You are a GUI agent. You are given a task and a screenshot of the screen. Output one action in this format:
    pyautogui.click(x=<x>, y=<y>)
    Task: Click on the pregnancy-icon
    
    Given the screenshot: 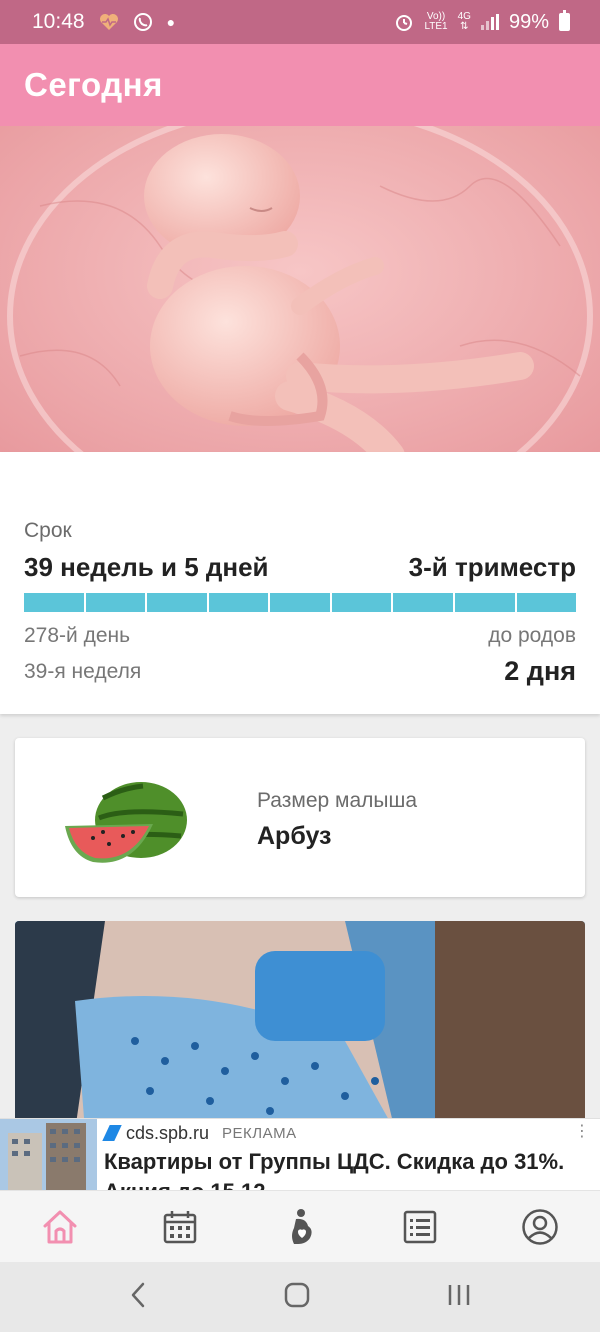 What is the action you would take?
    pyautogui.click(x=302, y=1226)
    